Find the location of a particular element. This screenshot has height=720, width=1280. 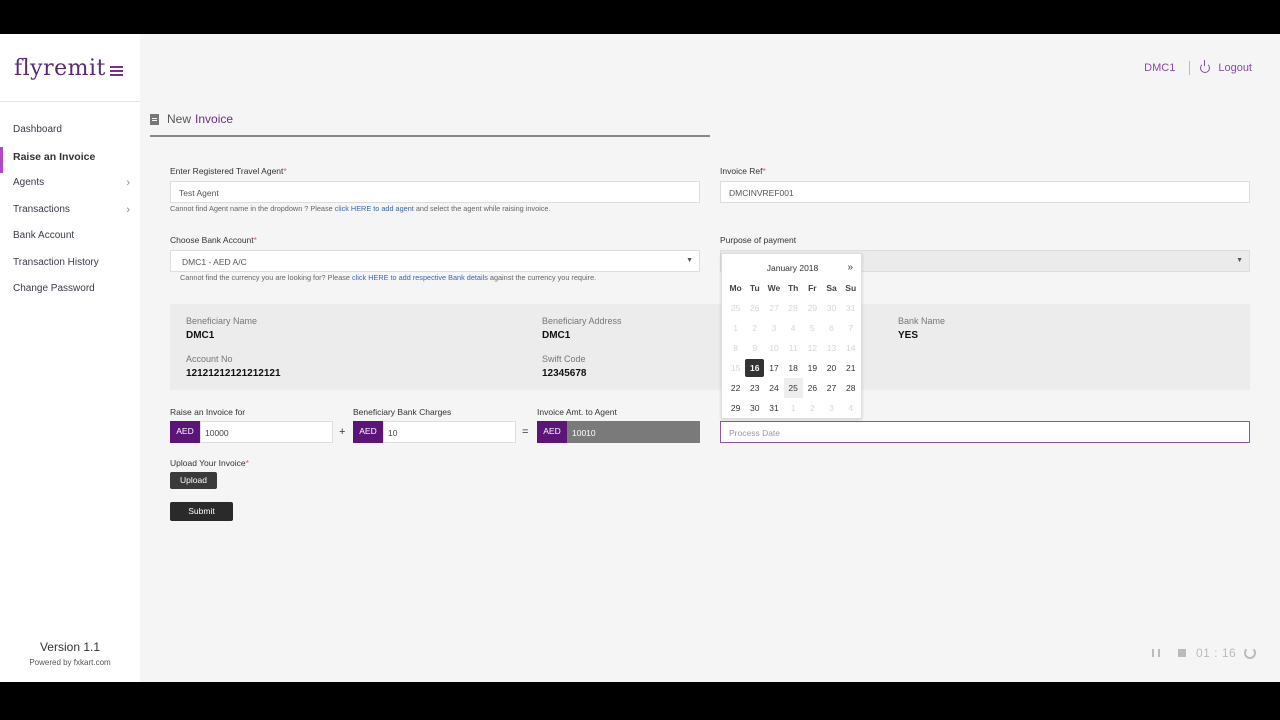

required-mark: * is located at coordinates (255, 240).